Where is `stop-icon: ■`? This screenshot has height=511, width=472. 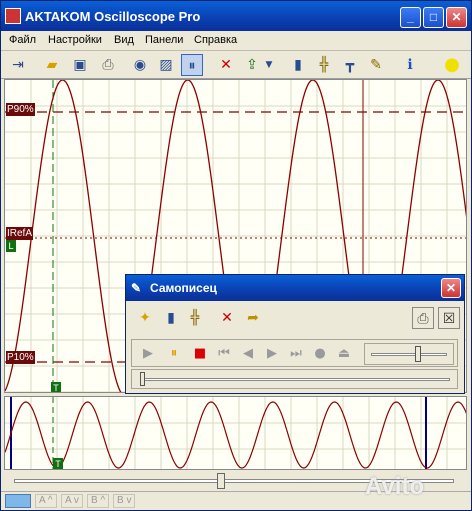
stop-icon: ■ is located at coordinates (200, 354).